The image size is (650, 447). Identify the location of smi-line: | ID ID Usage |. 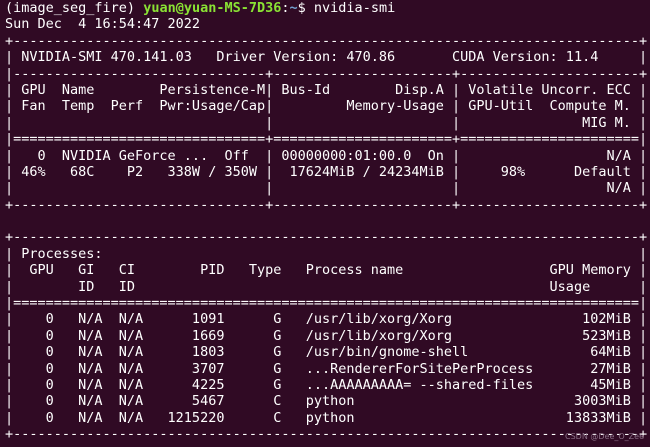
(326, 286).